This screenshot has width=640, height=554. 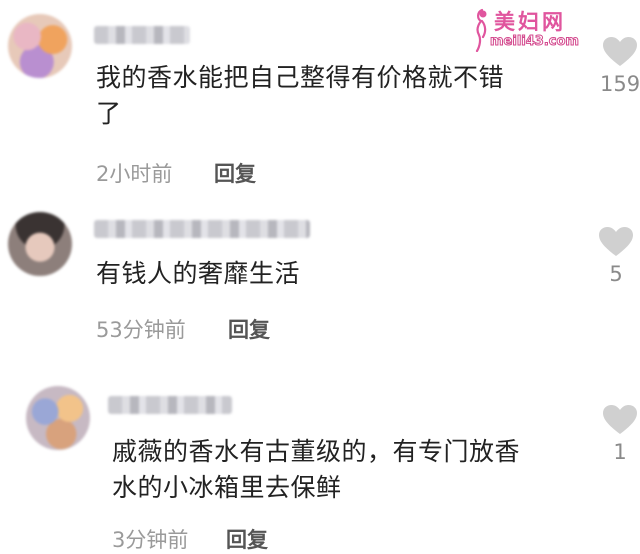 I want to click on like-button: 159, so click(x=620, y=66).